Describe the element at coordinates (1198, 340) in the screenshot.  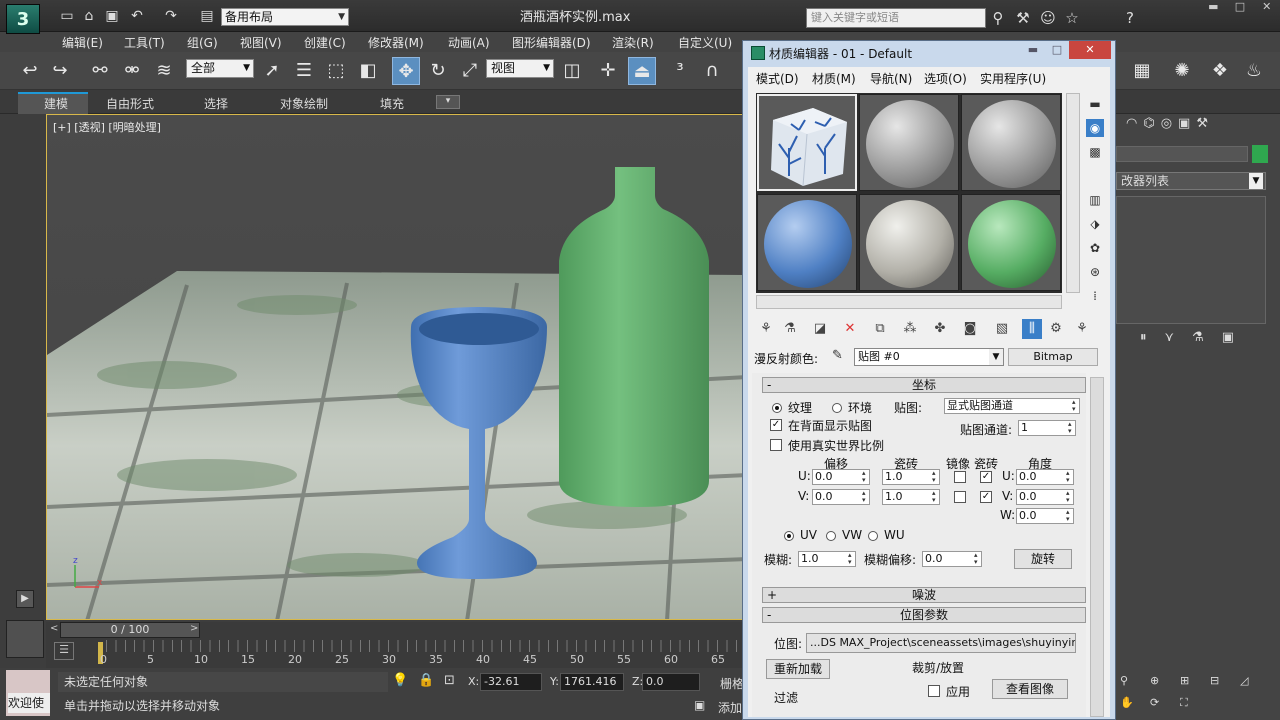
I see `make-unique-icon: ⚗` at that location.